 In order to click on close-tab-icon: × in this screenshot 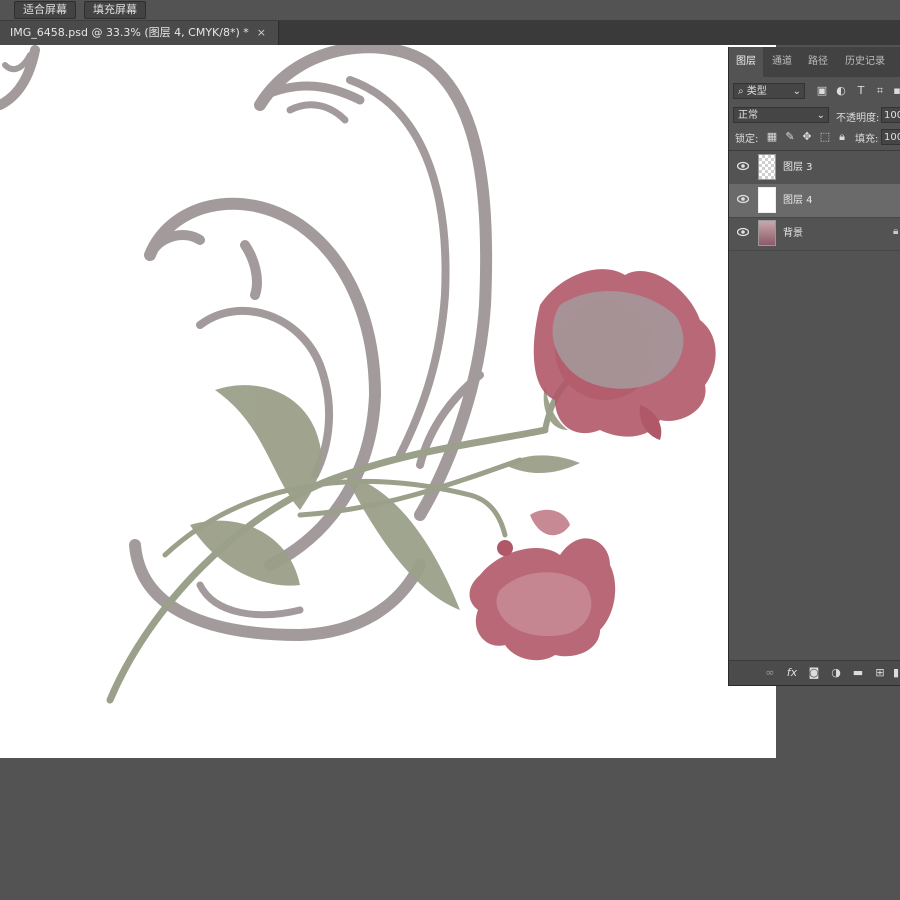, I will do `click(261, 32)`.